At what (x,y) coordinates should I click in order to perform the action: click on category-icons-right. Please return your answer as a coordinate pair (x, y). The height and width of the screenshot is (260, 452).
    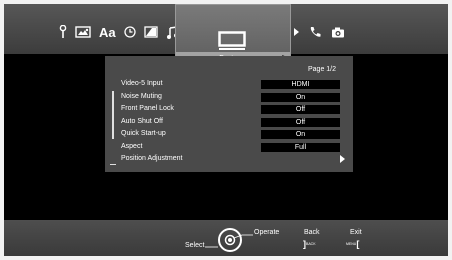
    Looking at the image, I should click on (319, 32).